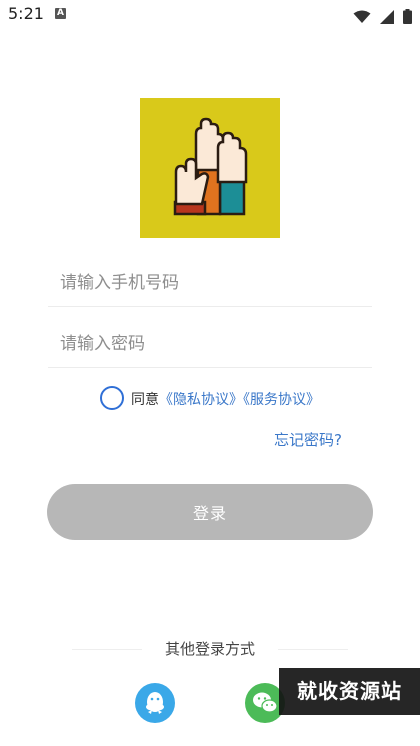 This screenshot has height=746, width=420. What do you see at coordinates (201, 400) in the screenshot?
I see `privacy-policy-link: 《隐私协议》` at bounding box center [201, 400].